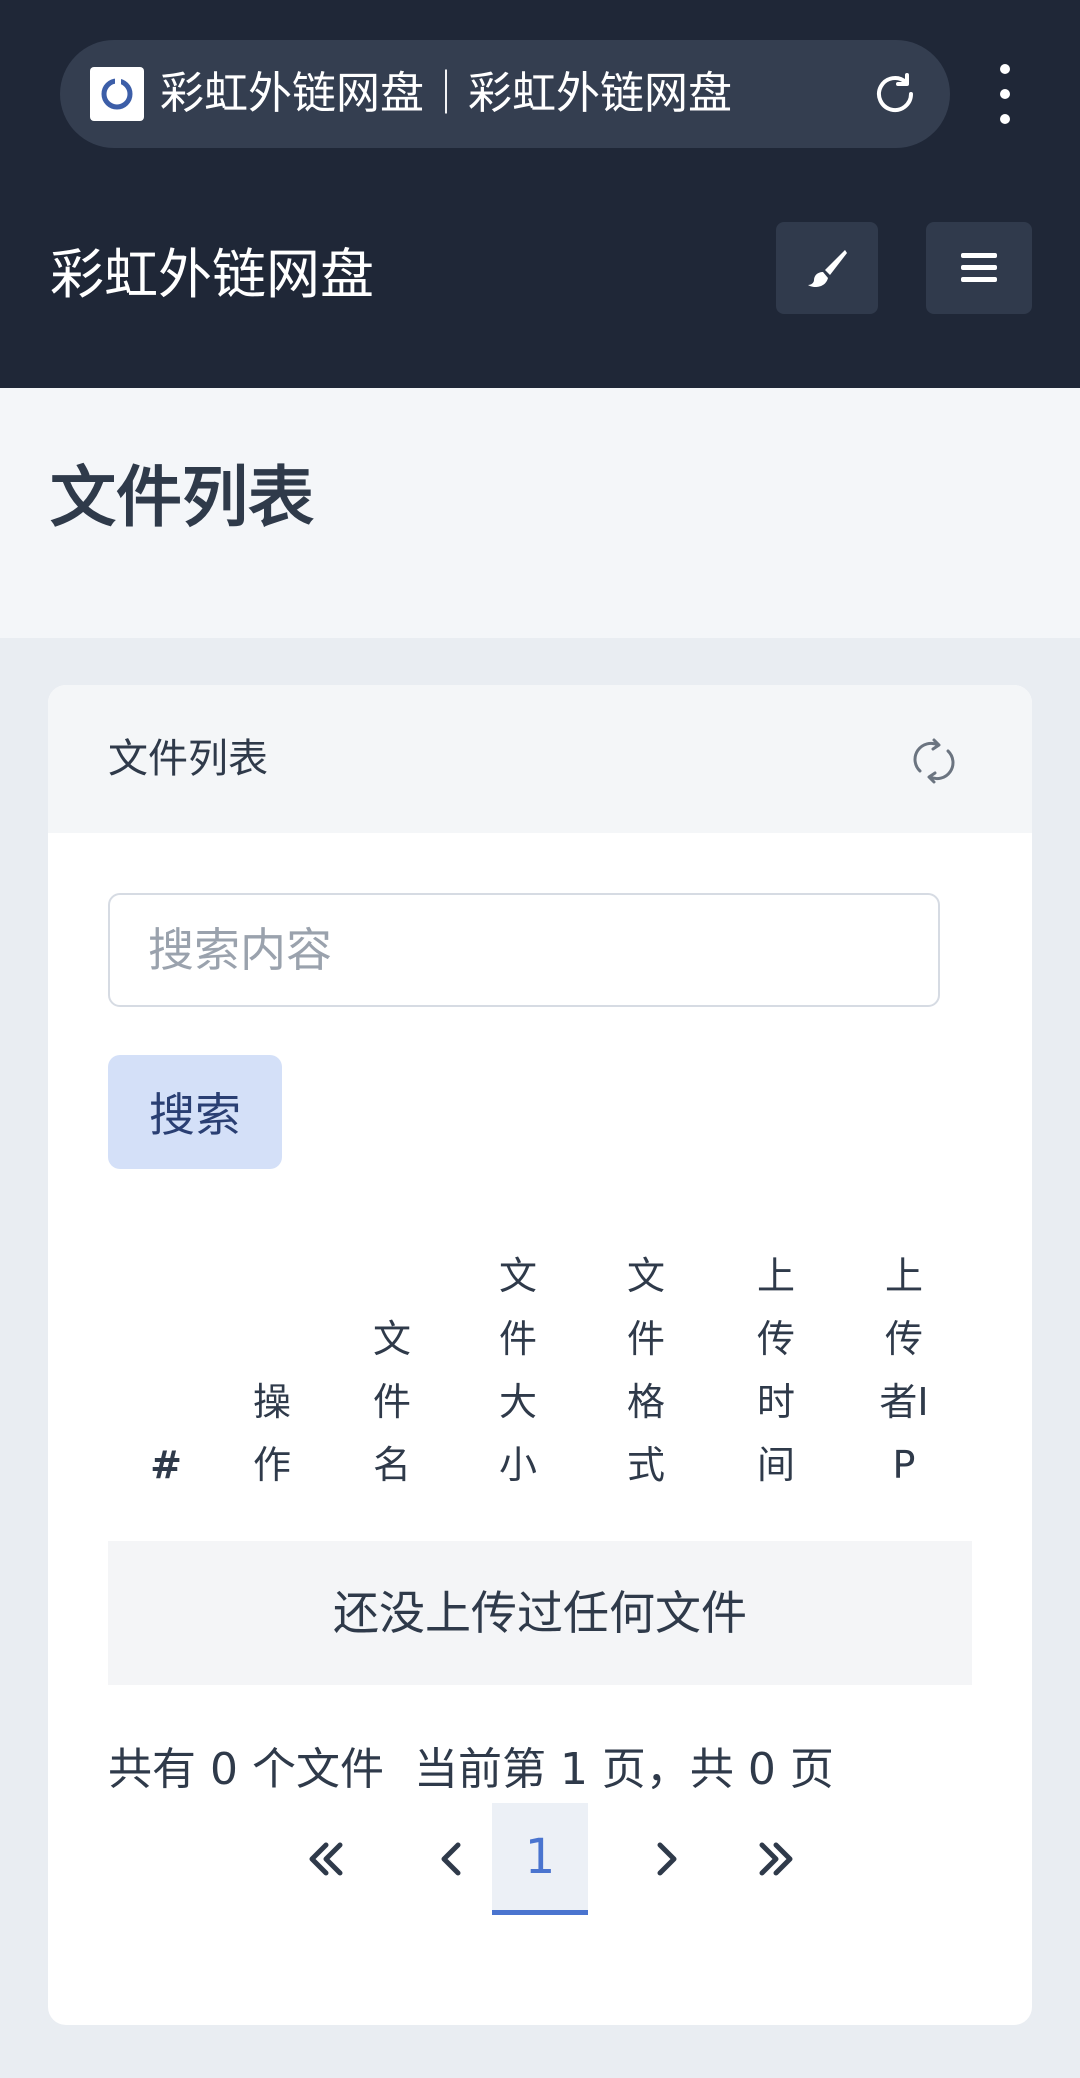 The height and width of the screenshot is (2078, 1080). I want to click on chevron-right-icon, so click(667, 1859).